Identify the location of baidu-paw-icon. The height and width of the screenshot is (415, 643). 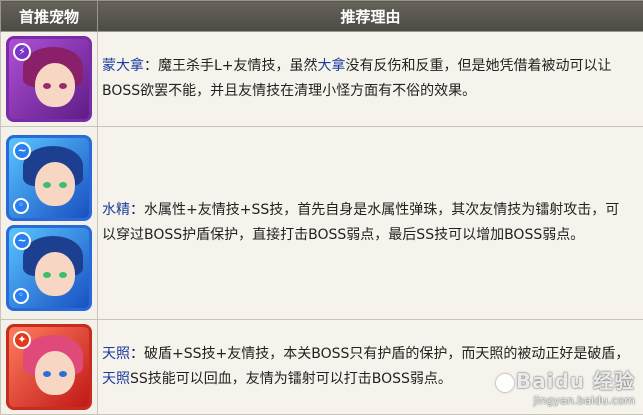
(505, 383).